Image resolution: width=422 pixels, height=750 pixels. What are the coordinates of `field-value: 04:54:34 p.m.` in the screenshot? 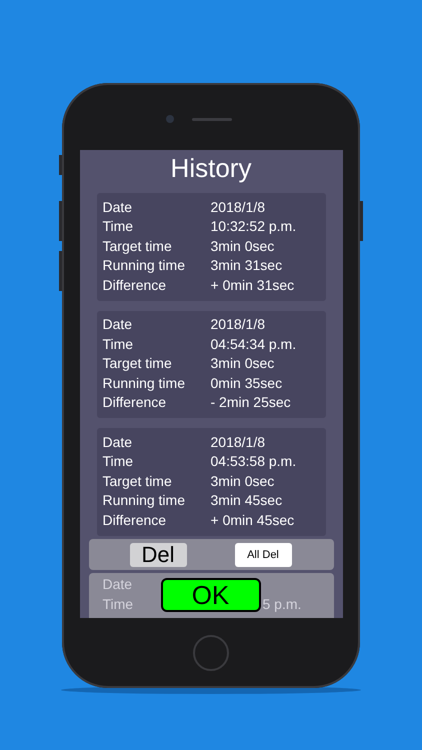 It's located at (253, 344).